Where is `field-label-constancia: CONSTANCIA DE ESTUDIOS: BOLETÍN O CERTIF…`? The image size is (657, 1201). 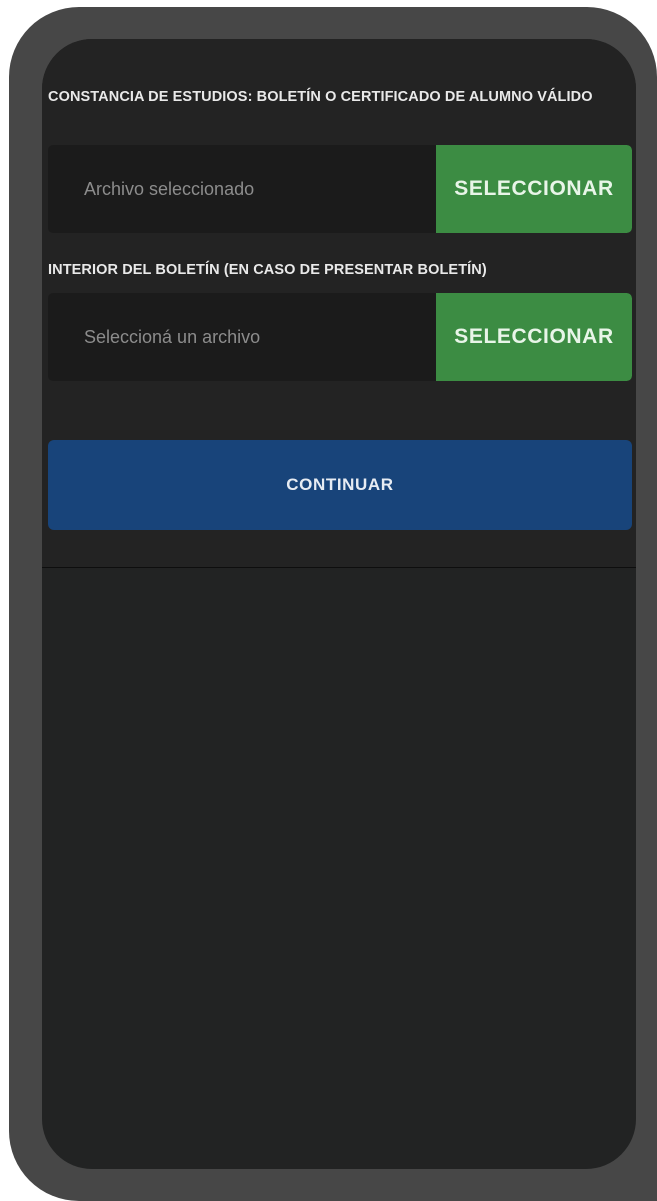 field-label-constancia: CONSTANCIA DE ESTUDIOS: BOLETÍN O CERTIF… is located at coordinates (320, 97).